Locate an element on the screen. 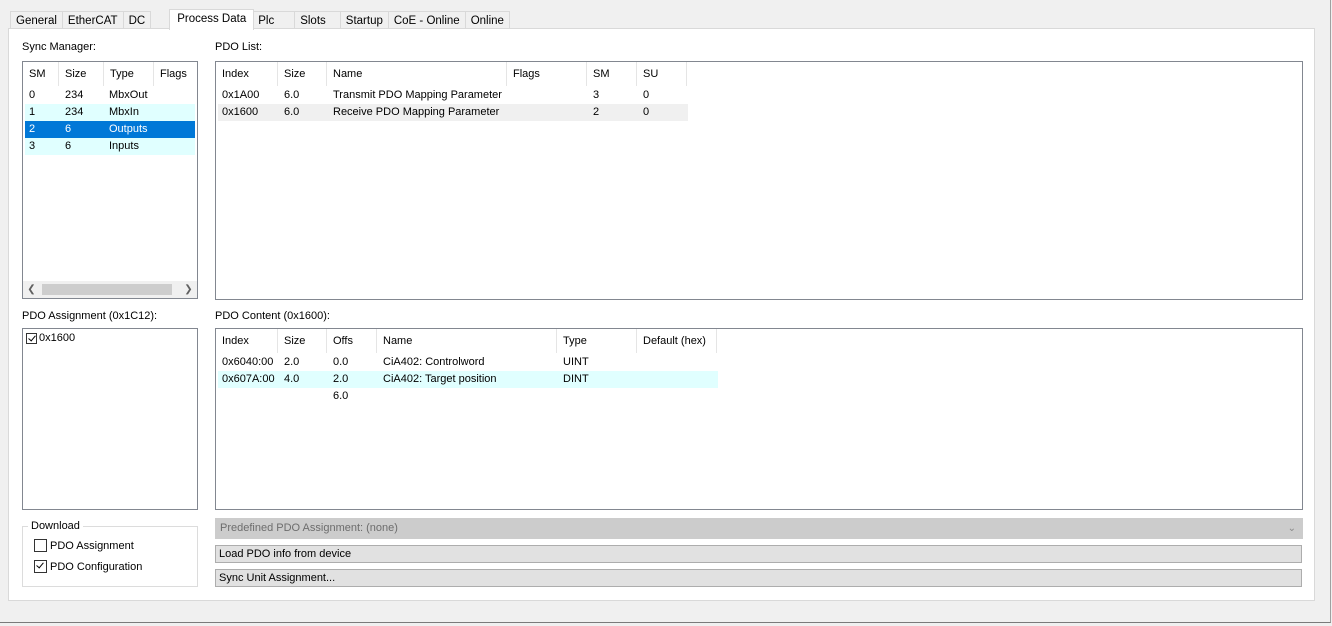  pdo-assignment-item-label: 0x1600 is located at coordinates (57, 338).